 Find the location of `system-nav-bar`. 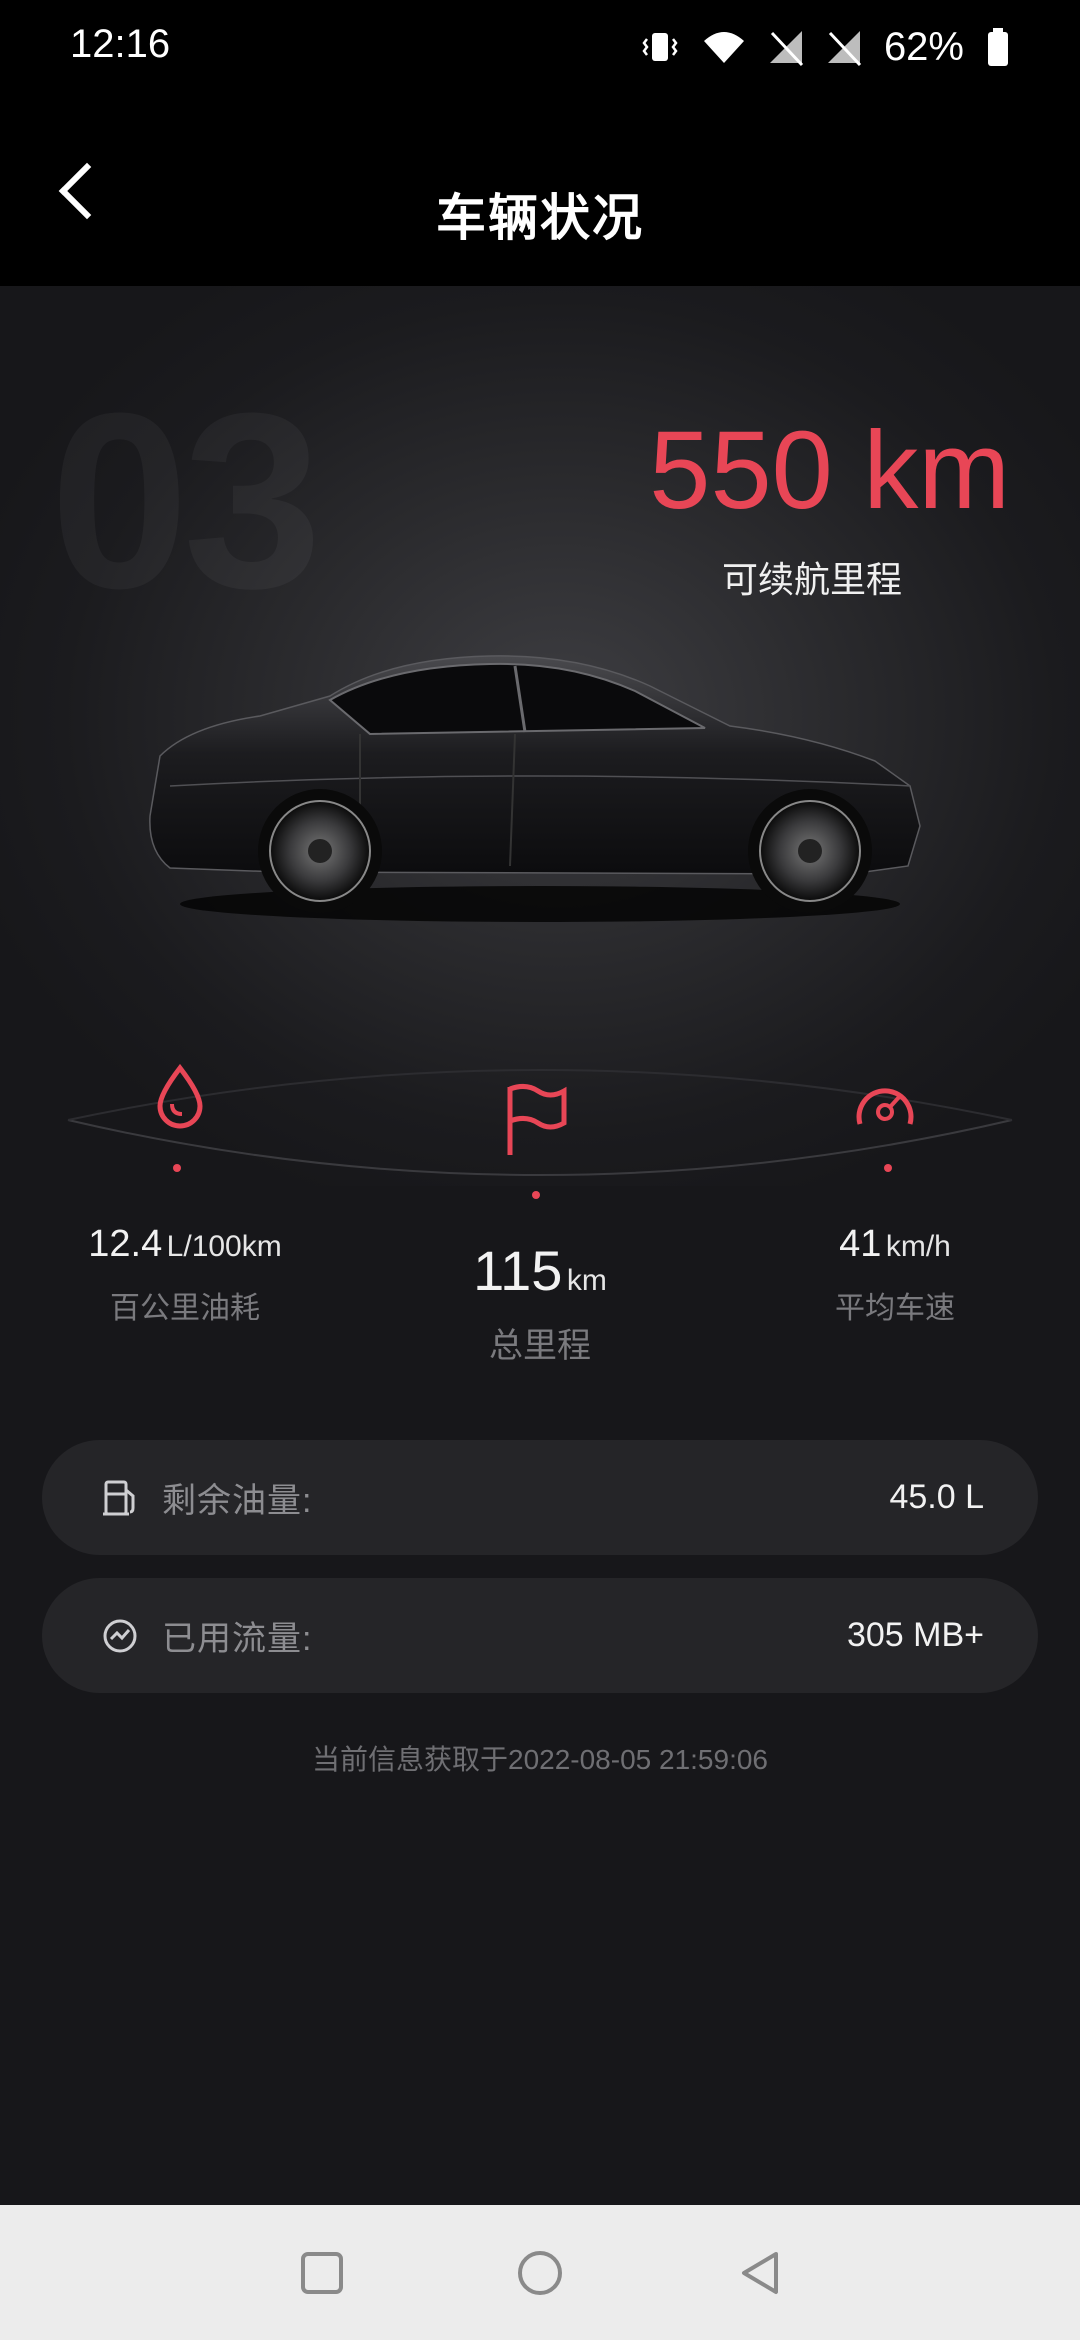

system-nav-bar is located at coordinates (540, 2272).